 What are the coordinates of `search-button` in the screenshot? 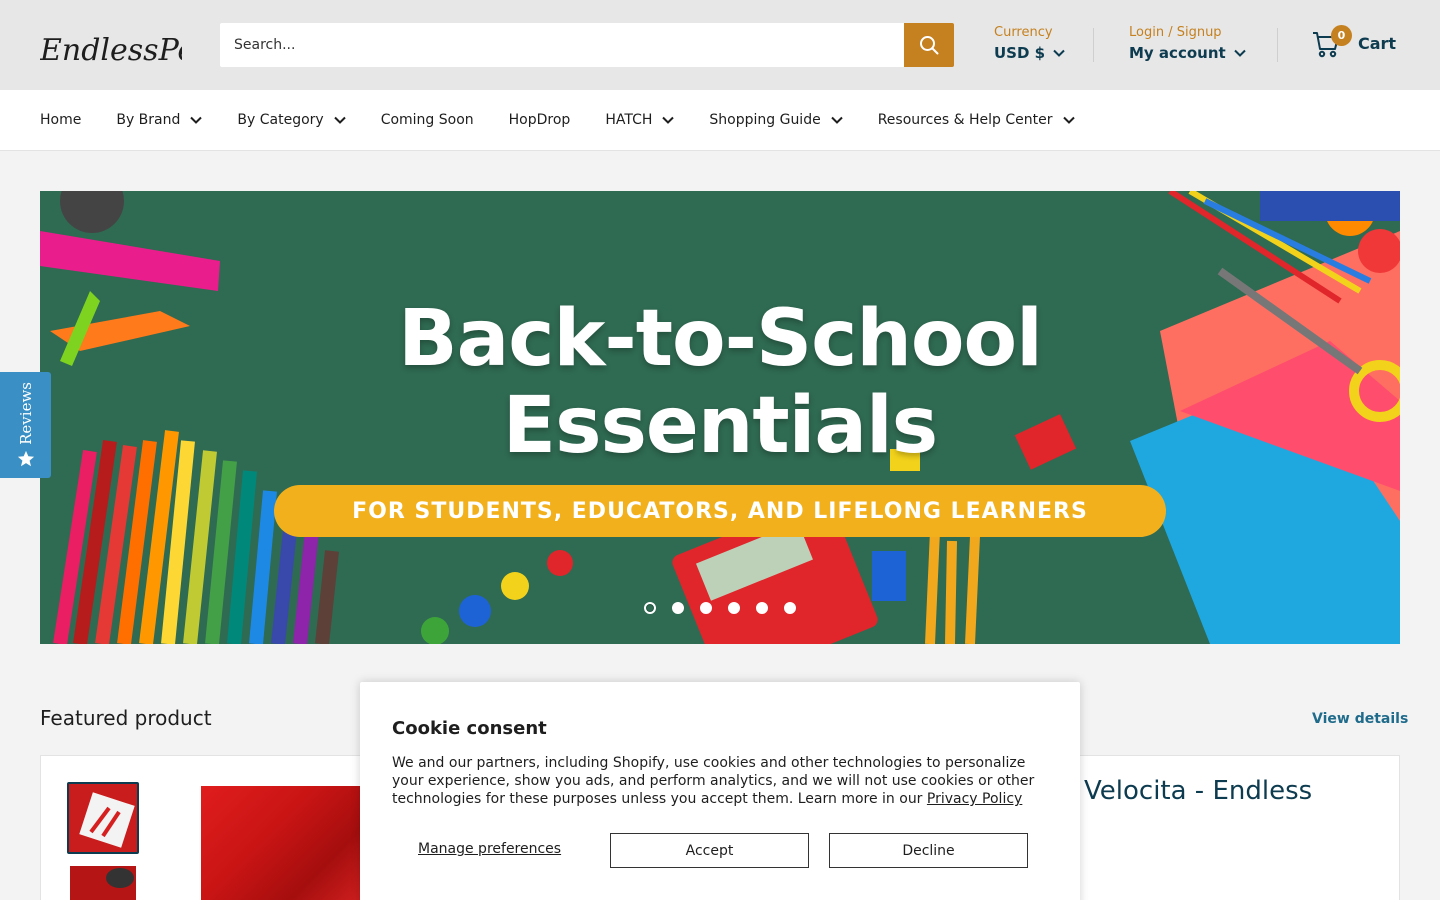 It's located at (929, 45).